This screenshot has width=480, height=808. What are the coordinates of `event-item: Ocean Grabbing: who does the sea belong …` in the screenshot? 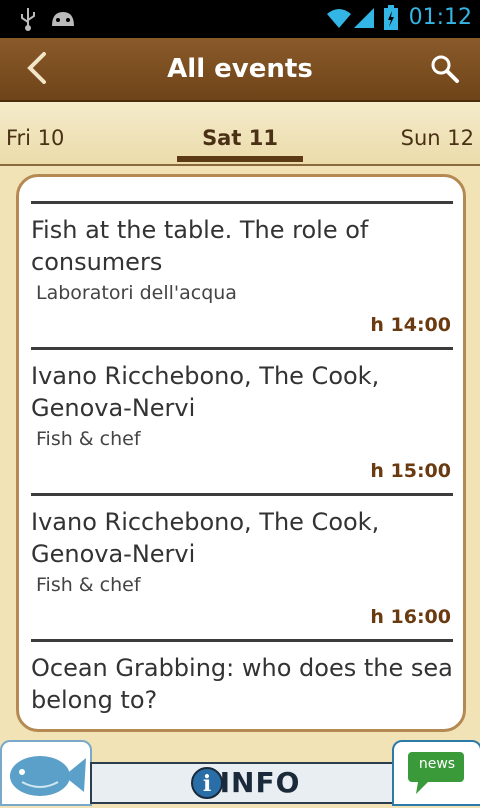 It's located at (242, 684).